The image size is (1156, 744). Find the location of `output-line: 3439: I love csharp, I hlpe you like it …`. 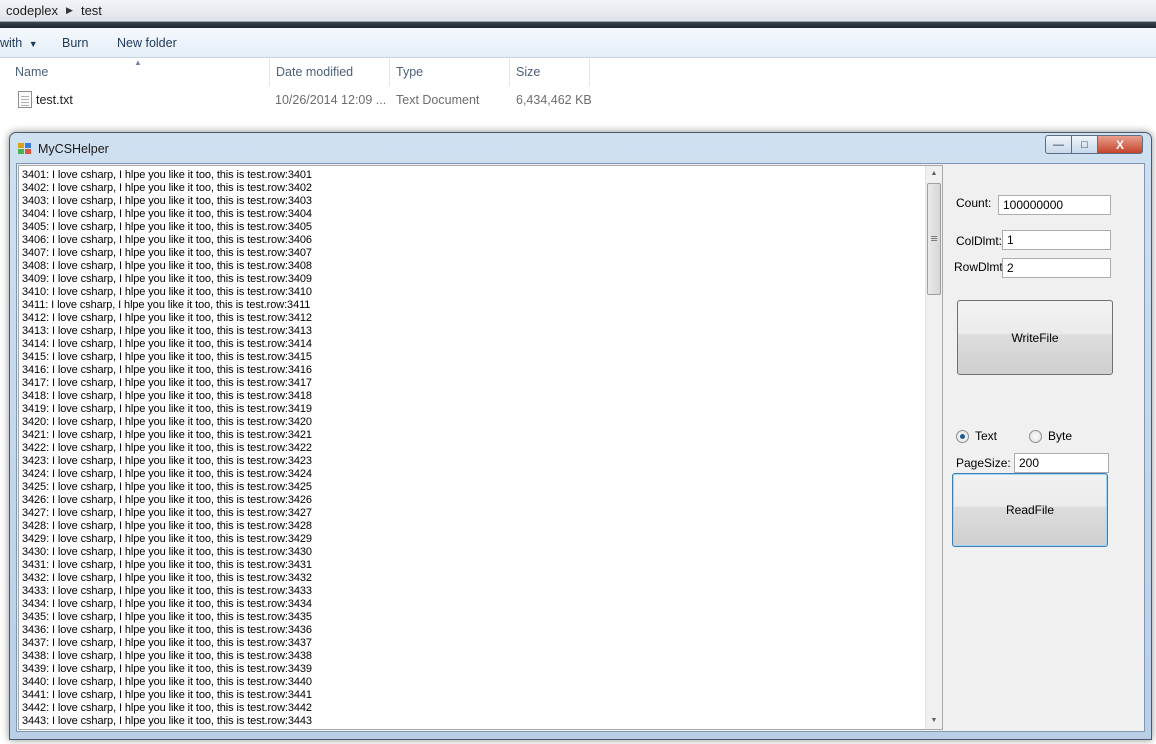

output-line: 3439: I love csharp, I hlpe you like it … is located at coordinates (167, 669).